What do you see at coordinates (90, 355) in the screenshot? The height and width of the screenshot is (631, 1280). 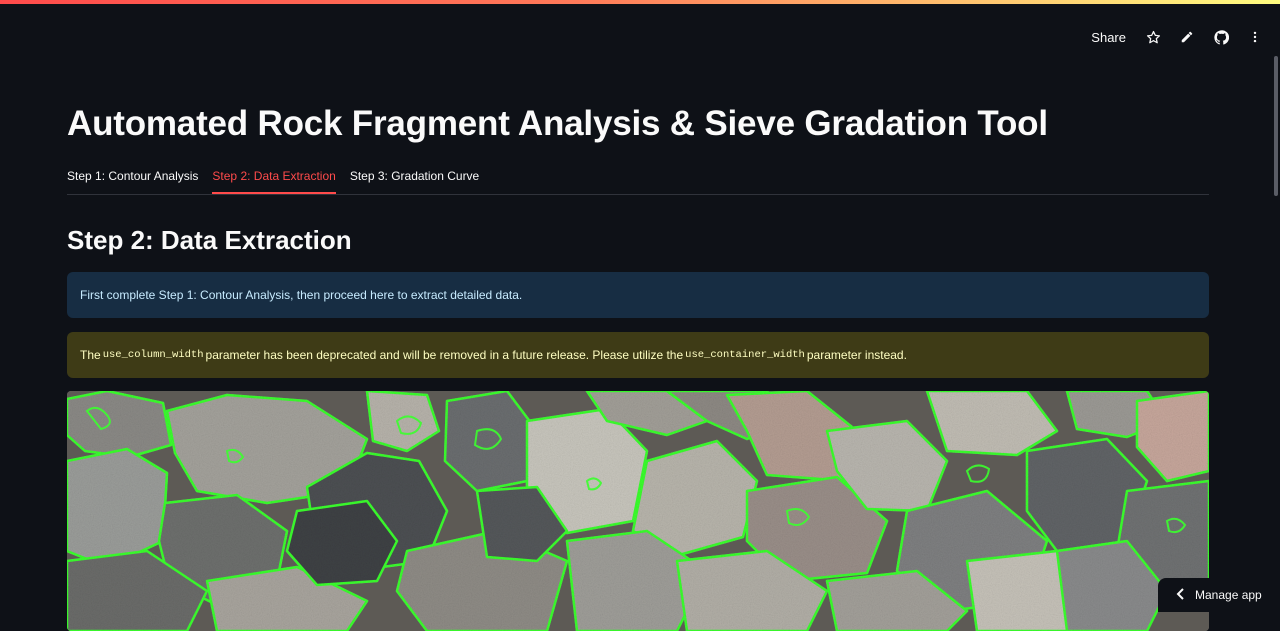 I see `warning-text-part1: The` at bounding box center [90, 355].